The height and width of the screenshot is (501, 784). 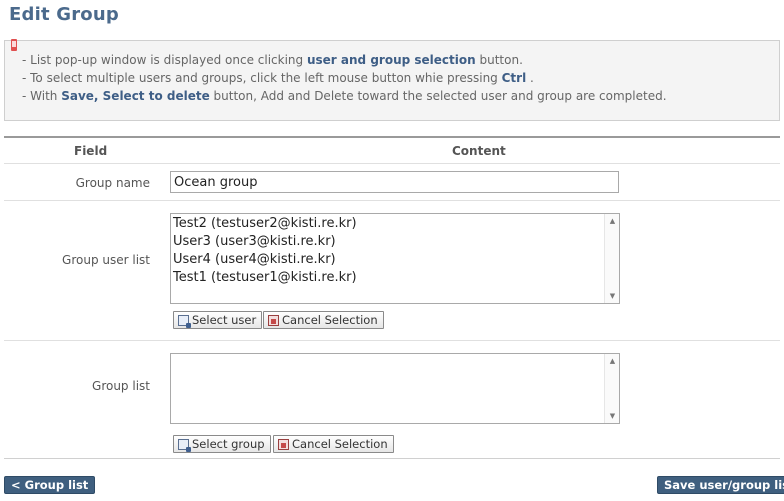 I want to click on header-content: Content, so click(x=479, y=151).